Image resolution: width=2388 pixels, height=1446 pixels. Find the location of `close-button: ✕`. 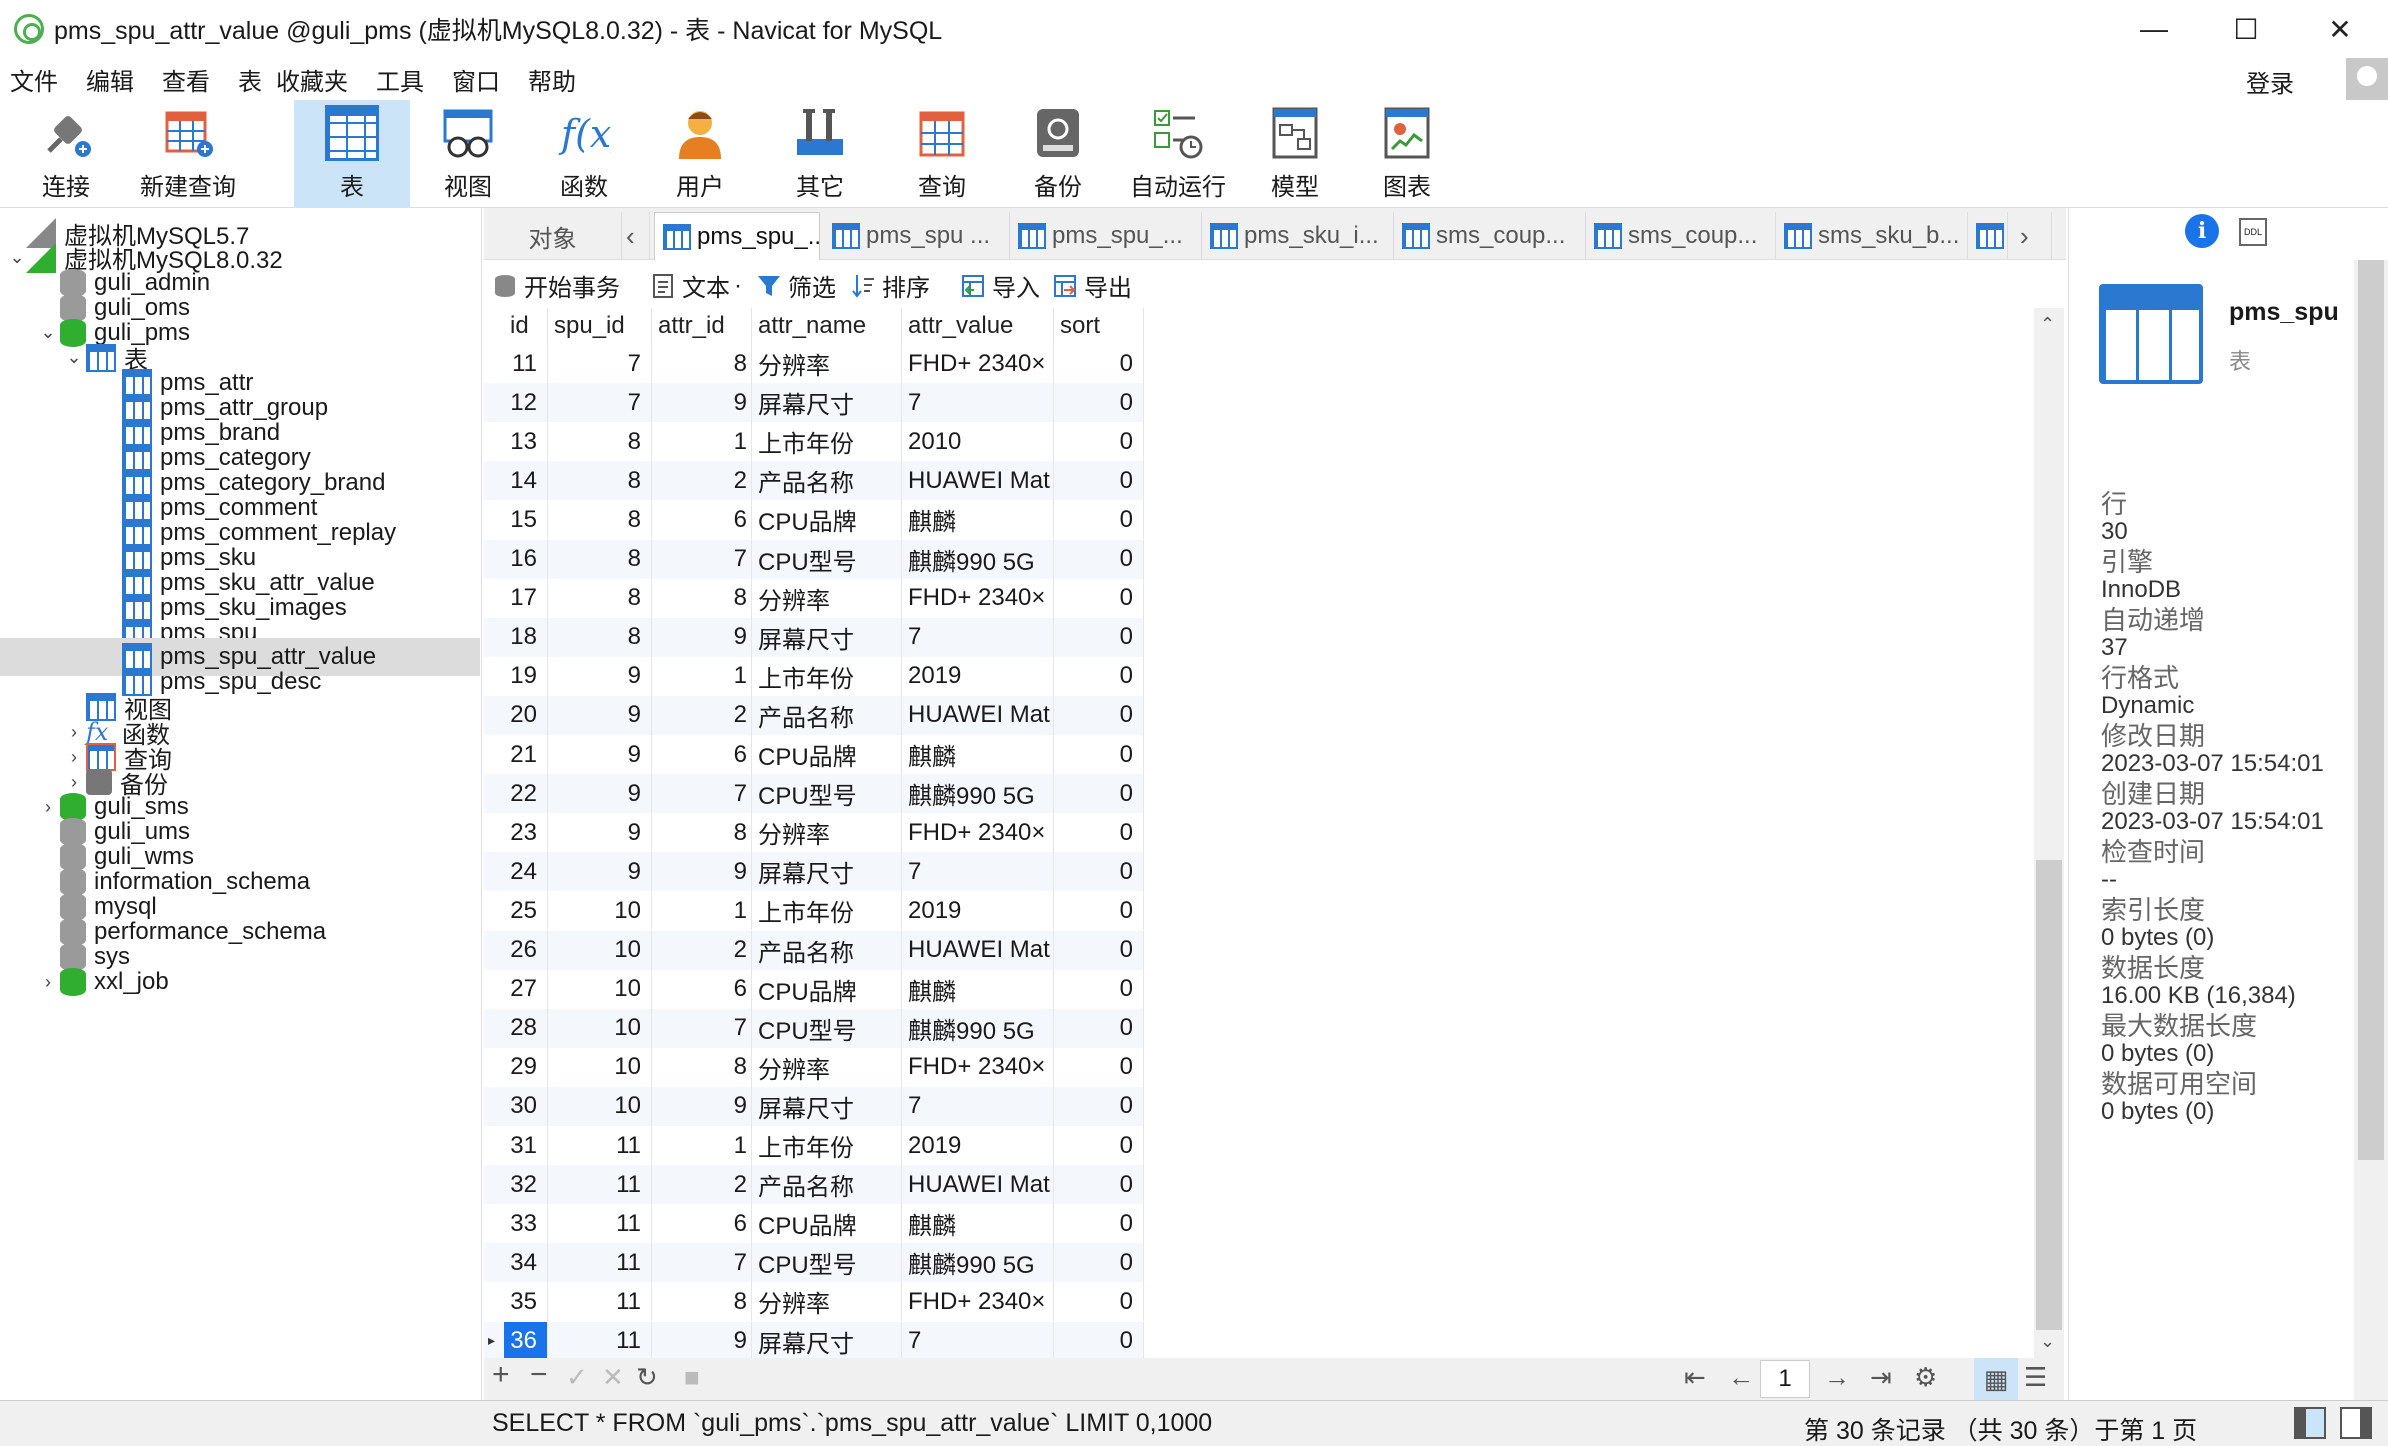

close-button: ✕ is located at coordinates (2340, 29).